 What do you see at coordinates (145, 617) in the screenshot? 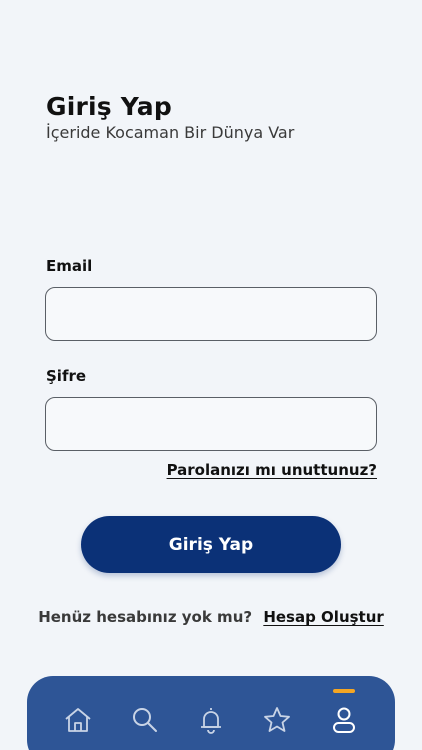
I see `signup-prompt: Henüz hesabınız yok mu?` at bounding box center [145, 617].